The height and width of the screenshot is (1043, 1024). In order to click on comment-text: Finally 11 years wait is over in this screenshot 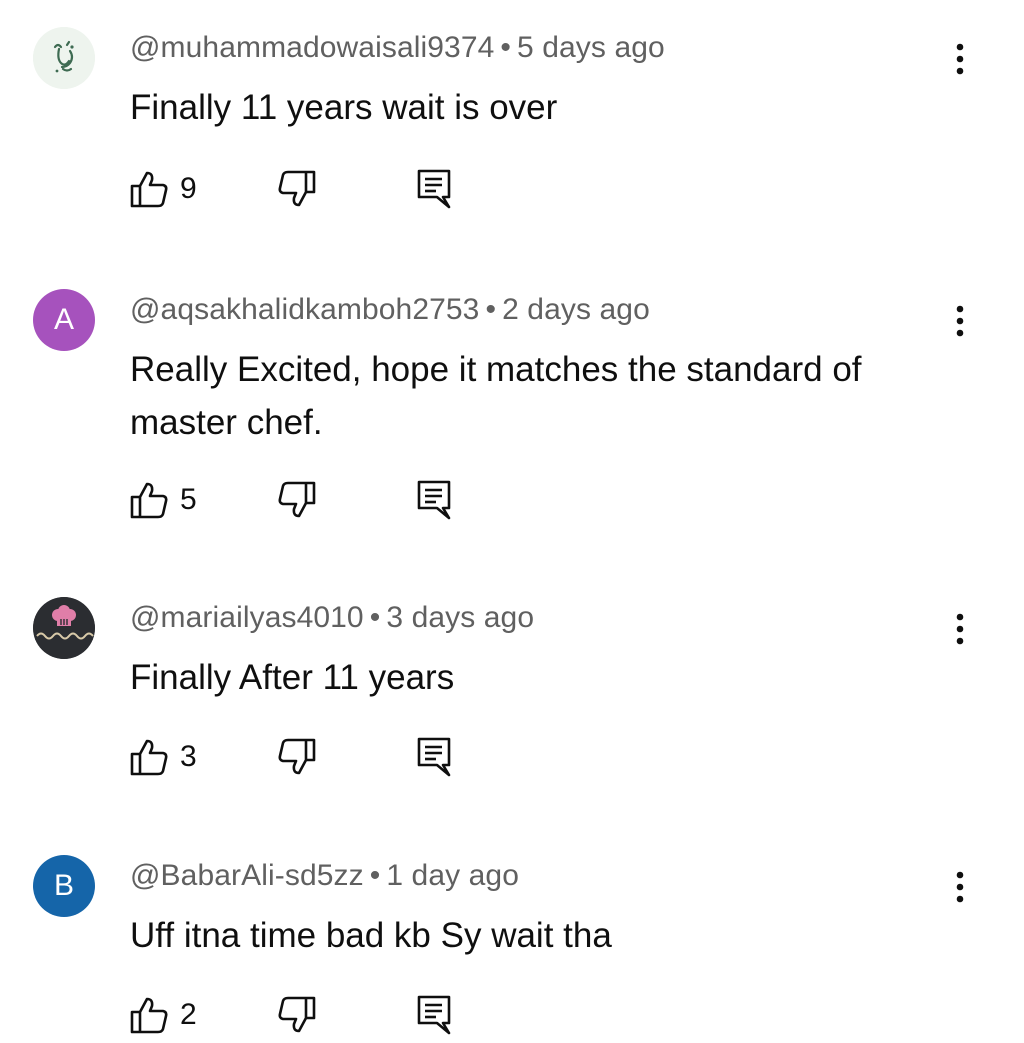, I will do `click(344, 107)`.